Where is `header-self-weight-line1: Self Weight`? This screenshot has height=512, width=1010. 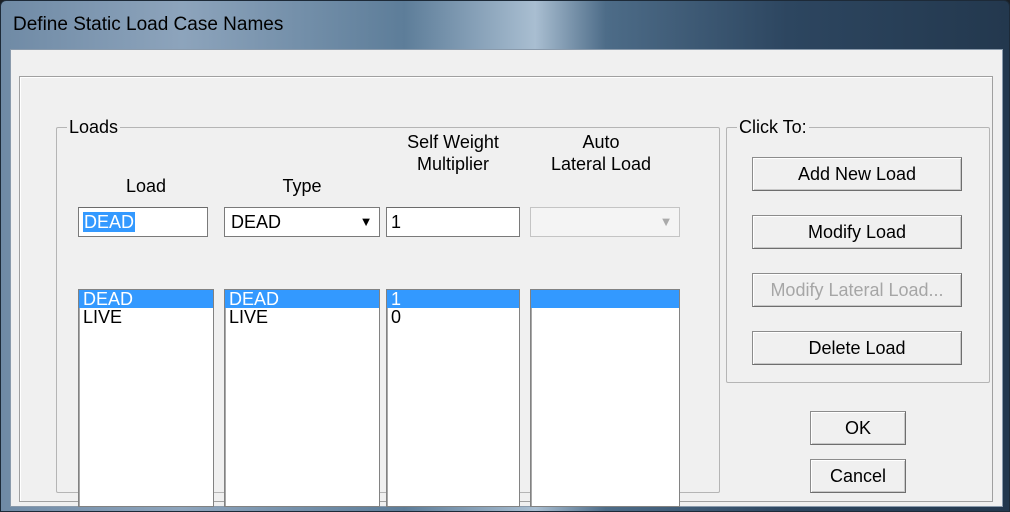
header-self-weight-line1: Self Weight is located at coordinates (453, 142).